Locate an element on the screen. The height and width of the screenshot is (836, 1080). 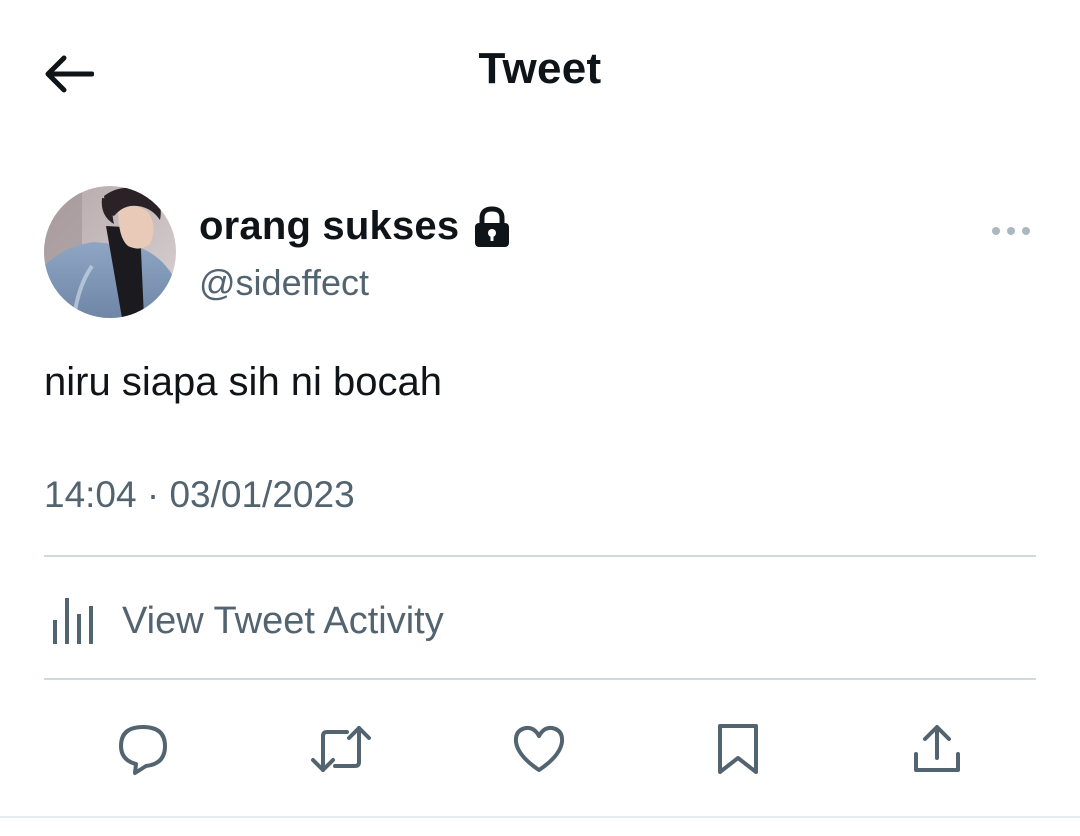
heart-icon is located at coordinates (539, 748).